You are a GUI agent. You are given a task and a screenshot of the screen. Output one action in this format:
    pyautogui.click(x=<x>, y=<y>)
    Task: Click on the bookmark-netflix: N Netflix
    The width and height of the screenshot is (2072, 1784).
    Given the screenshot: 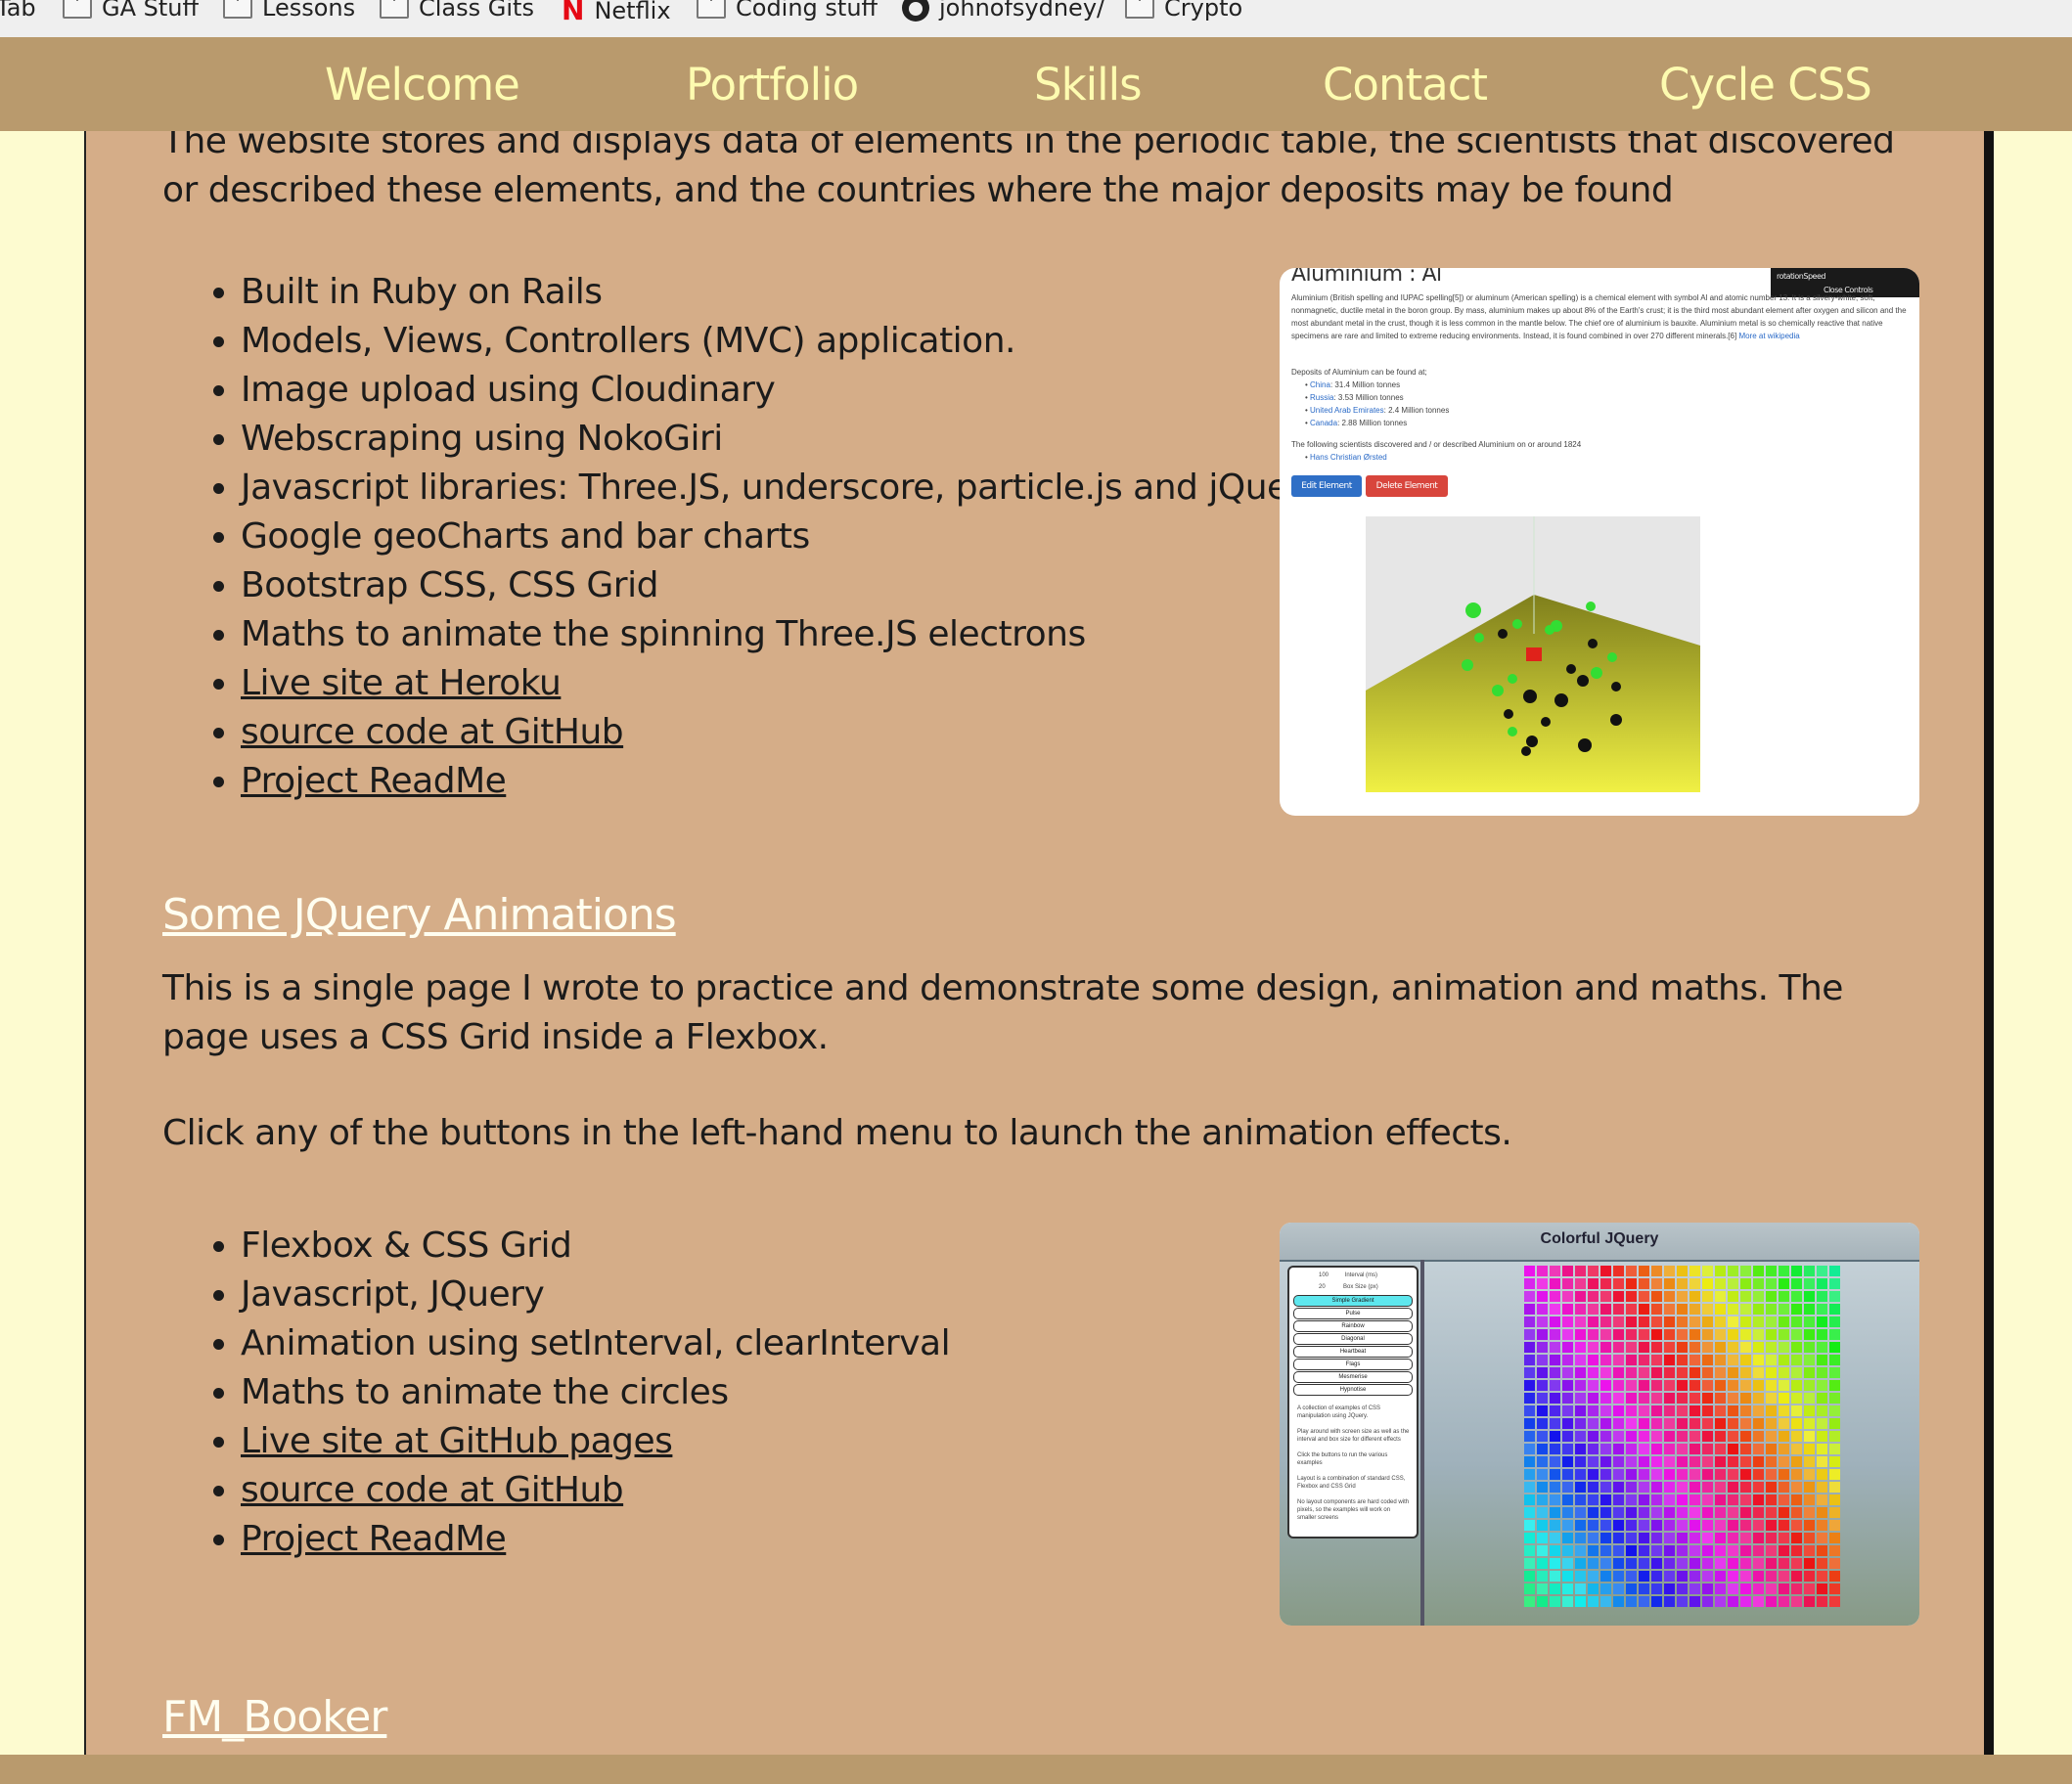 What is the action you would take?
    pyautogui.click(x=616, y=13)
    